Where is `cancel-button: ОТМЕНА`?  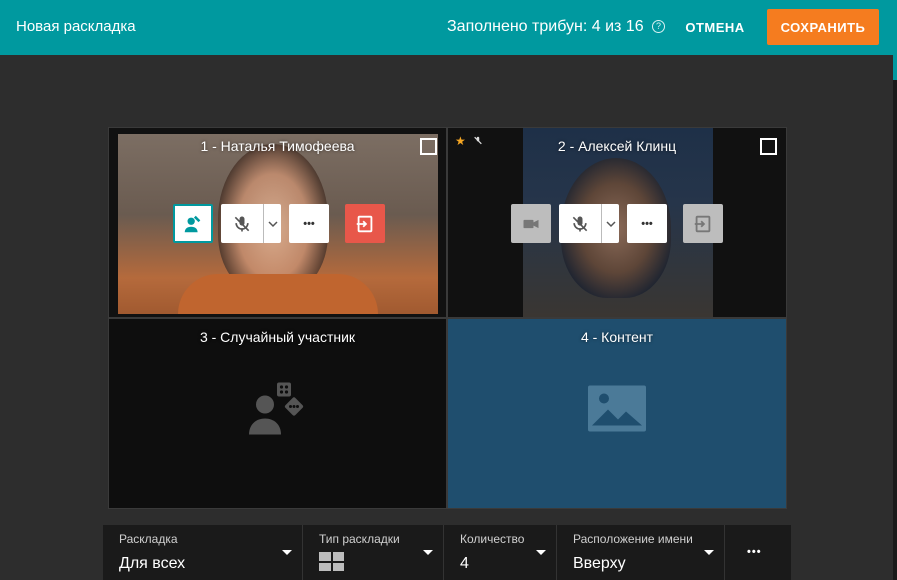
cancel-button: ОТМЕНА is located at coordinates (715, 27).